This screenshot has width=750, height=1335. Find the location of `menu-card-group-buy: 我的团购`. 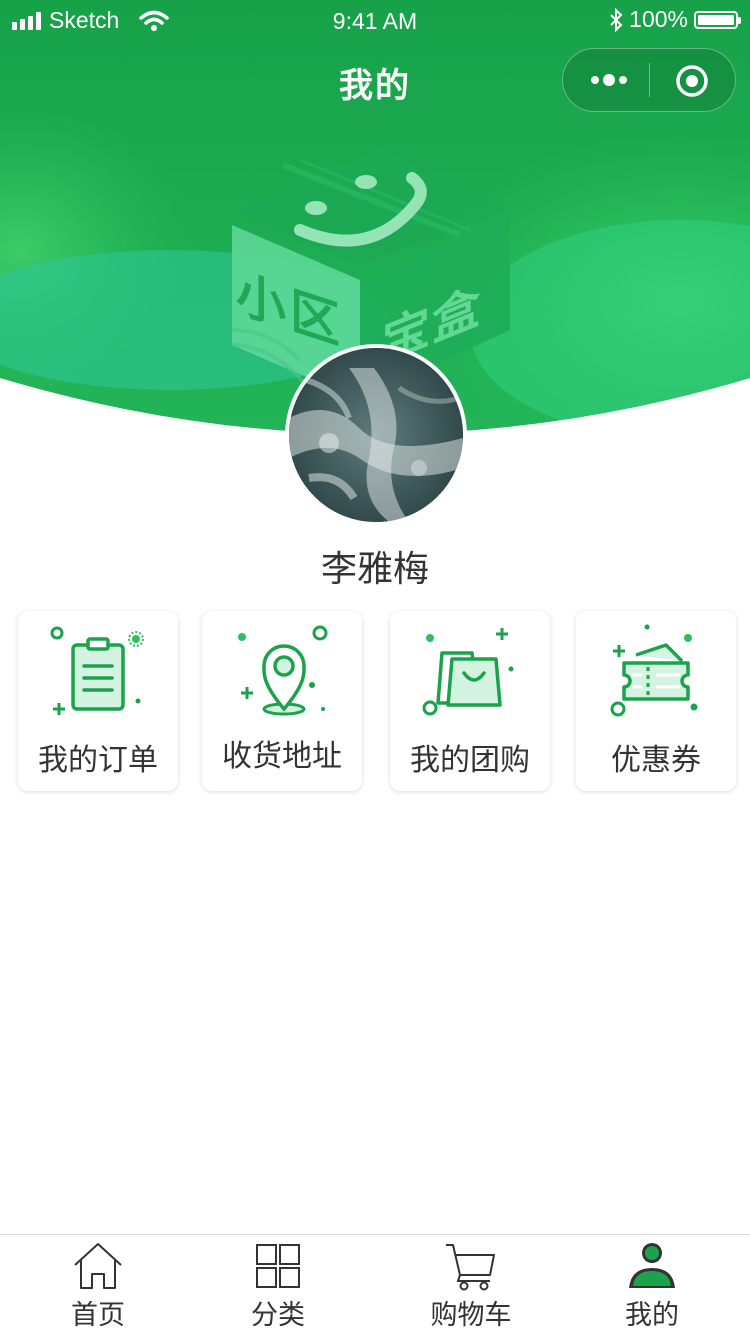

menu-card-group-buy: 我的团购 is located at coordinates (470, 701).